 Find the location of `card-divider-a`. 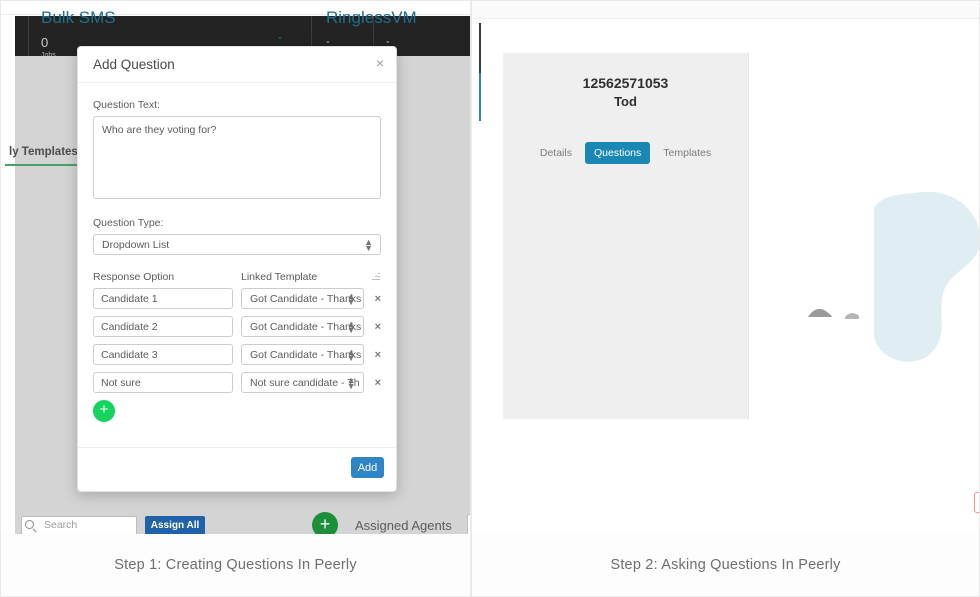

card-divider-a is located at coordinates (28, 36).